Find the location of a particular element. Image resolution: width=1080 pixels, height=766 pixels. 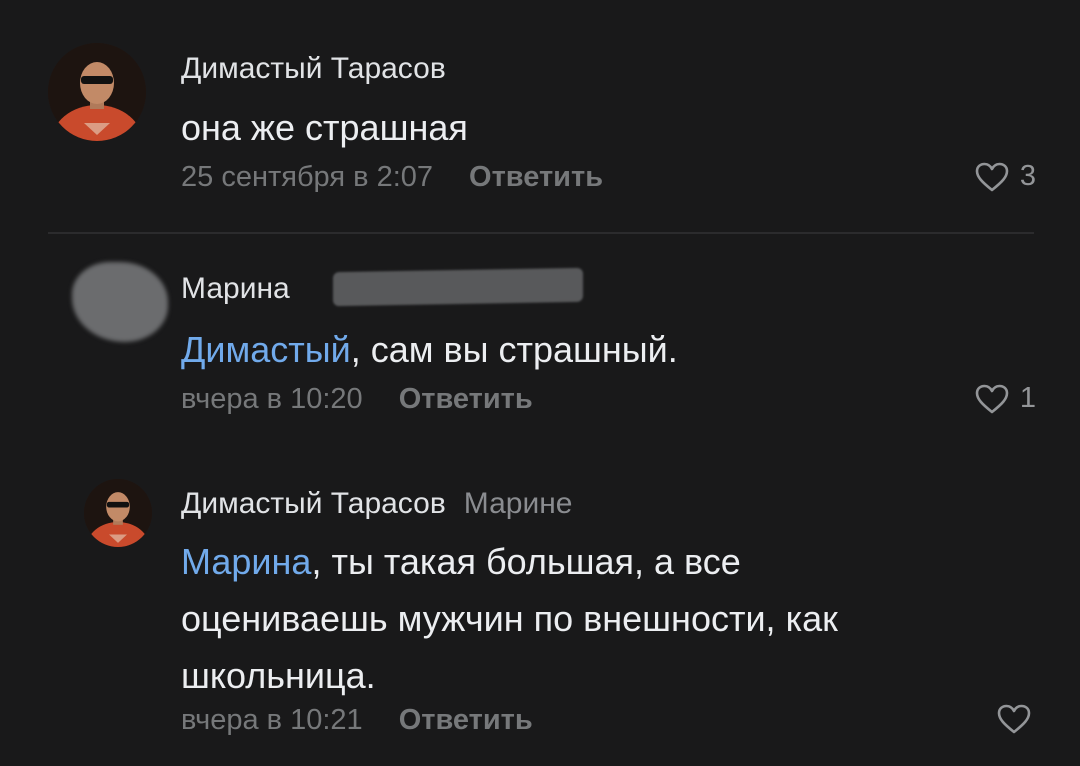

comment-text-line-2: оцениваешь мужчин по внешности, как is located at coordinates (509, 618).